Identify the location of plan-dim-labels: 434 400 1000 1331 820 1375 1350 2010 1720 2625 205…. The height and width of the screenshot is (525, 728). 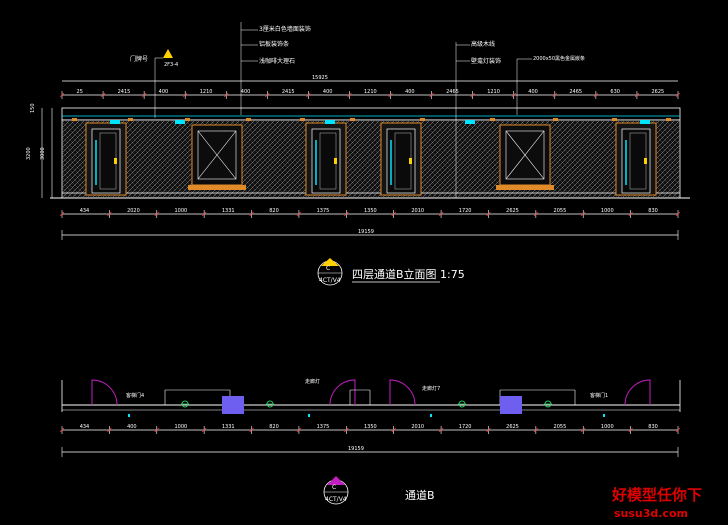
(369, 427).